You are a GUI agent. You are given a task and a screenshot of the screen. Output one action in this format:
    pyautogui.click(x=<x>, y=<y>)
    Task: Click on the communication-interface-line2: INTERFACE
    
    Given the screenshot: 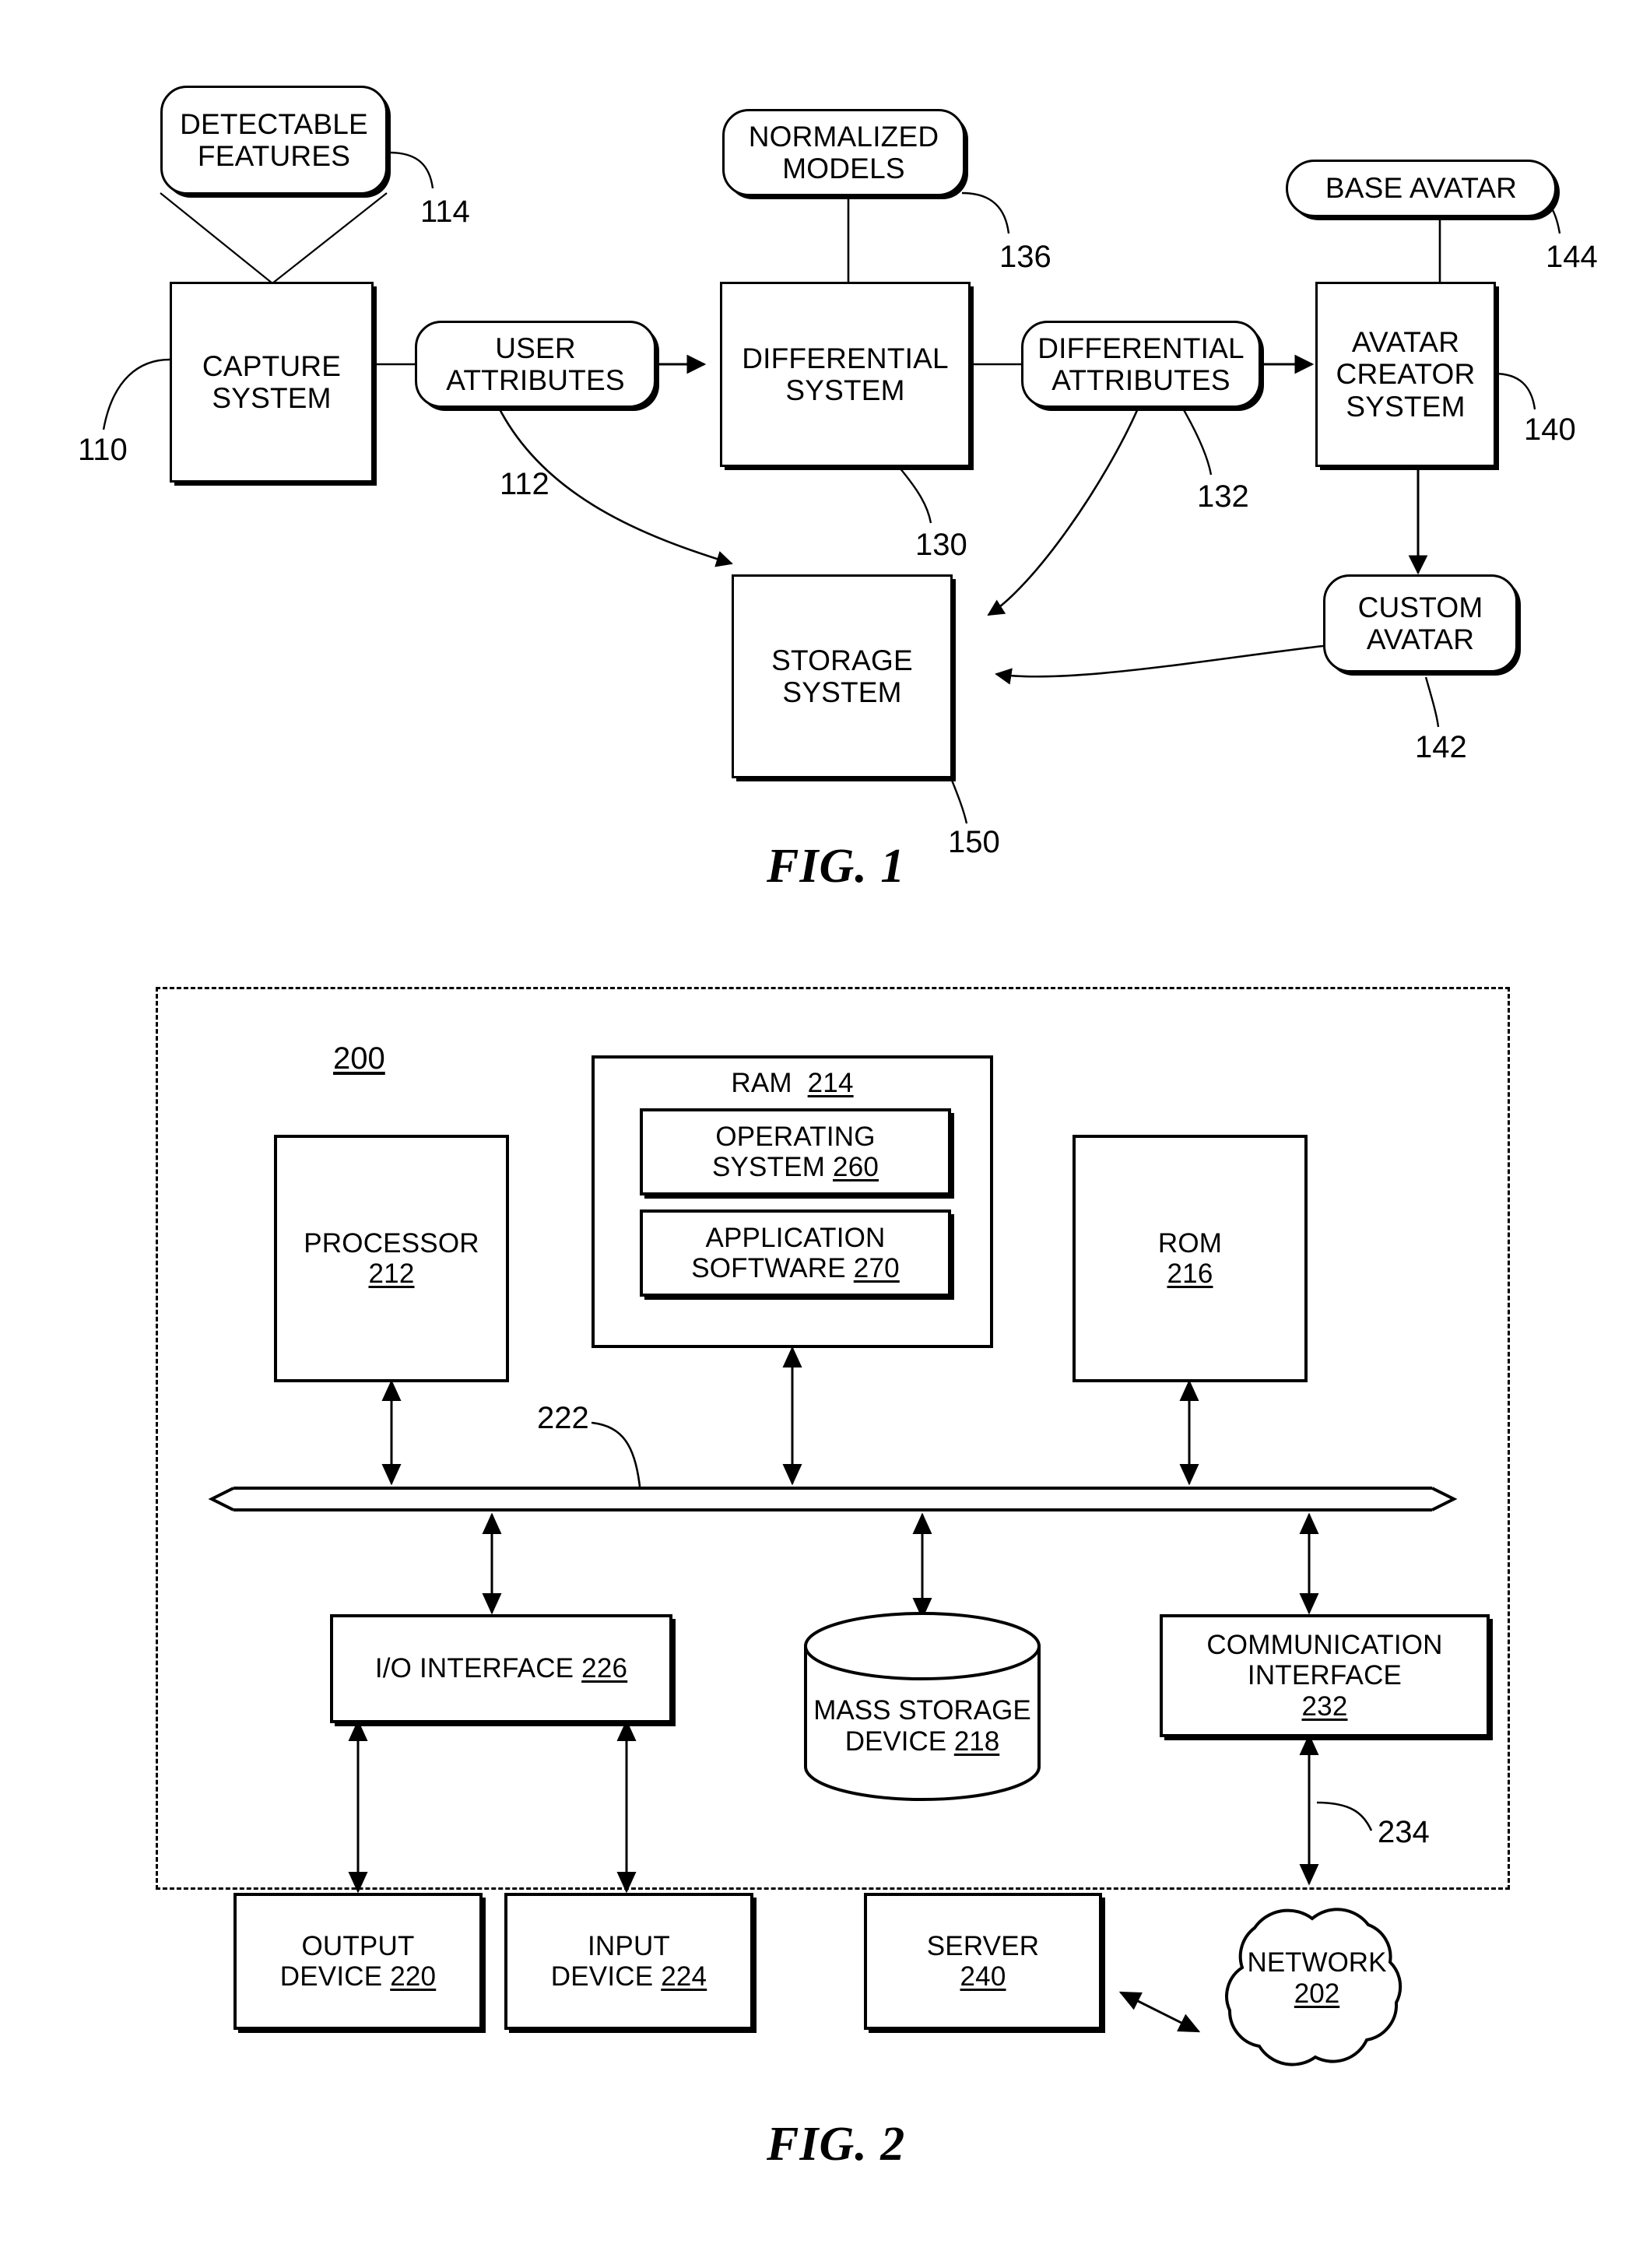 What is the action you would take?
    pyautogui.click(x=1324, y=1675)
    